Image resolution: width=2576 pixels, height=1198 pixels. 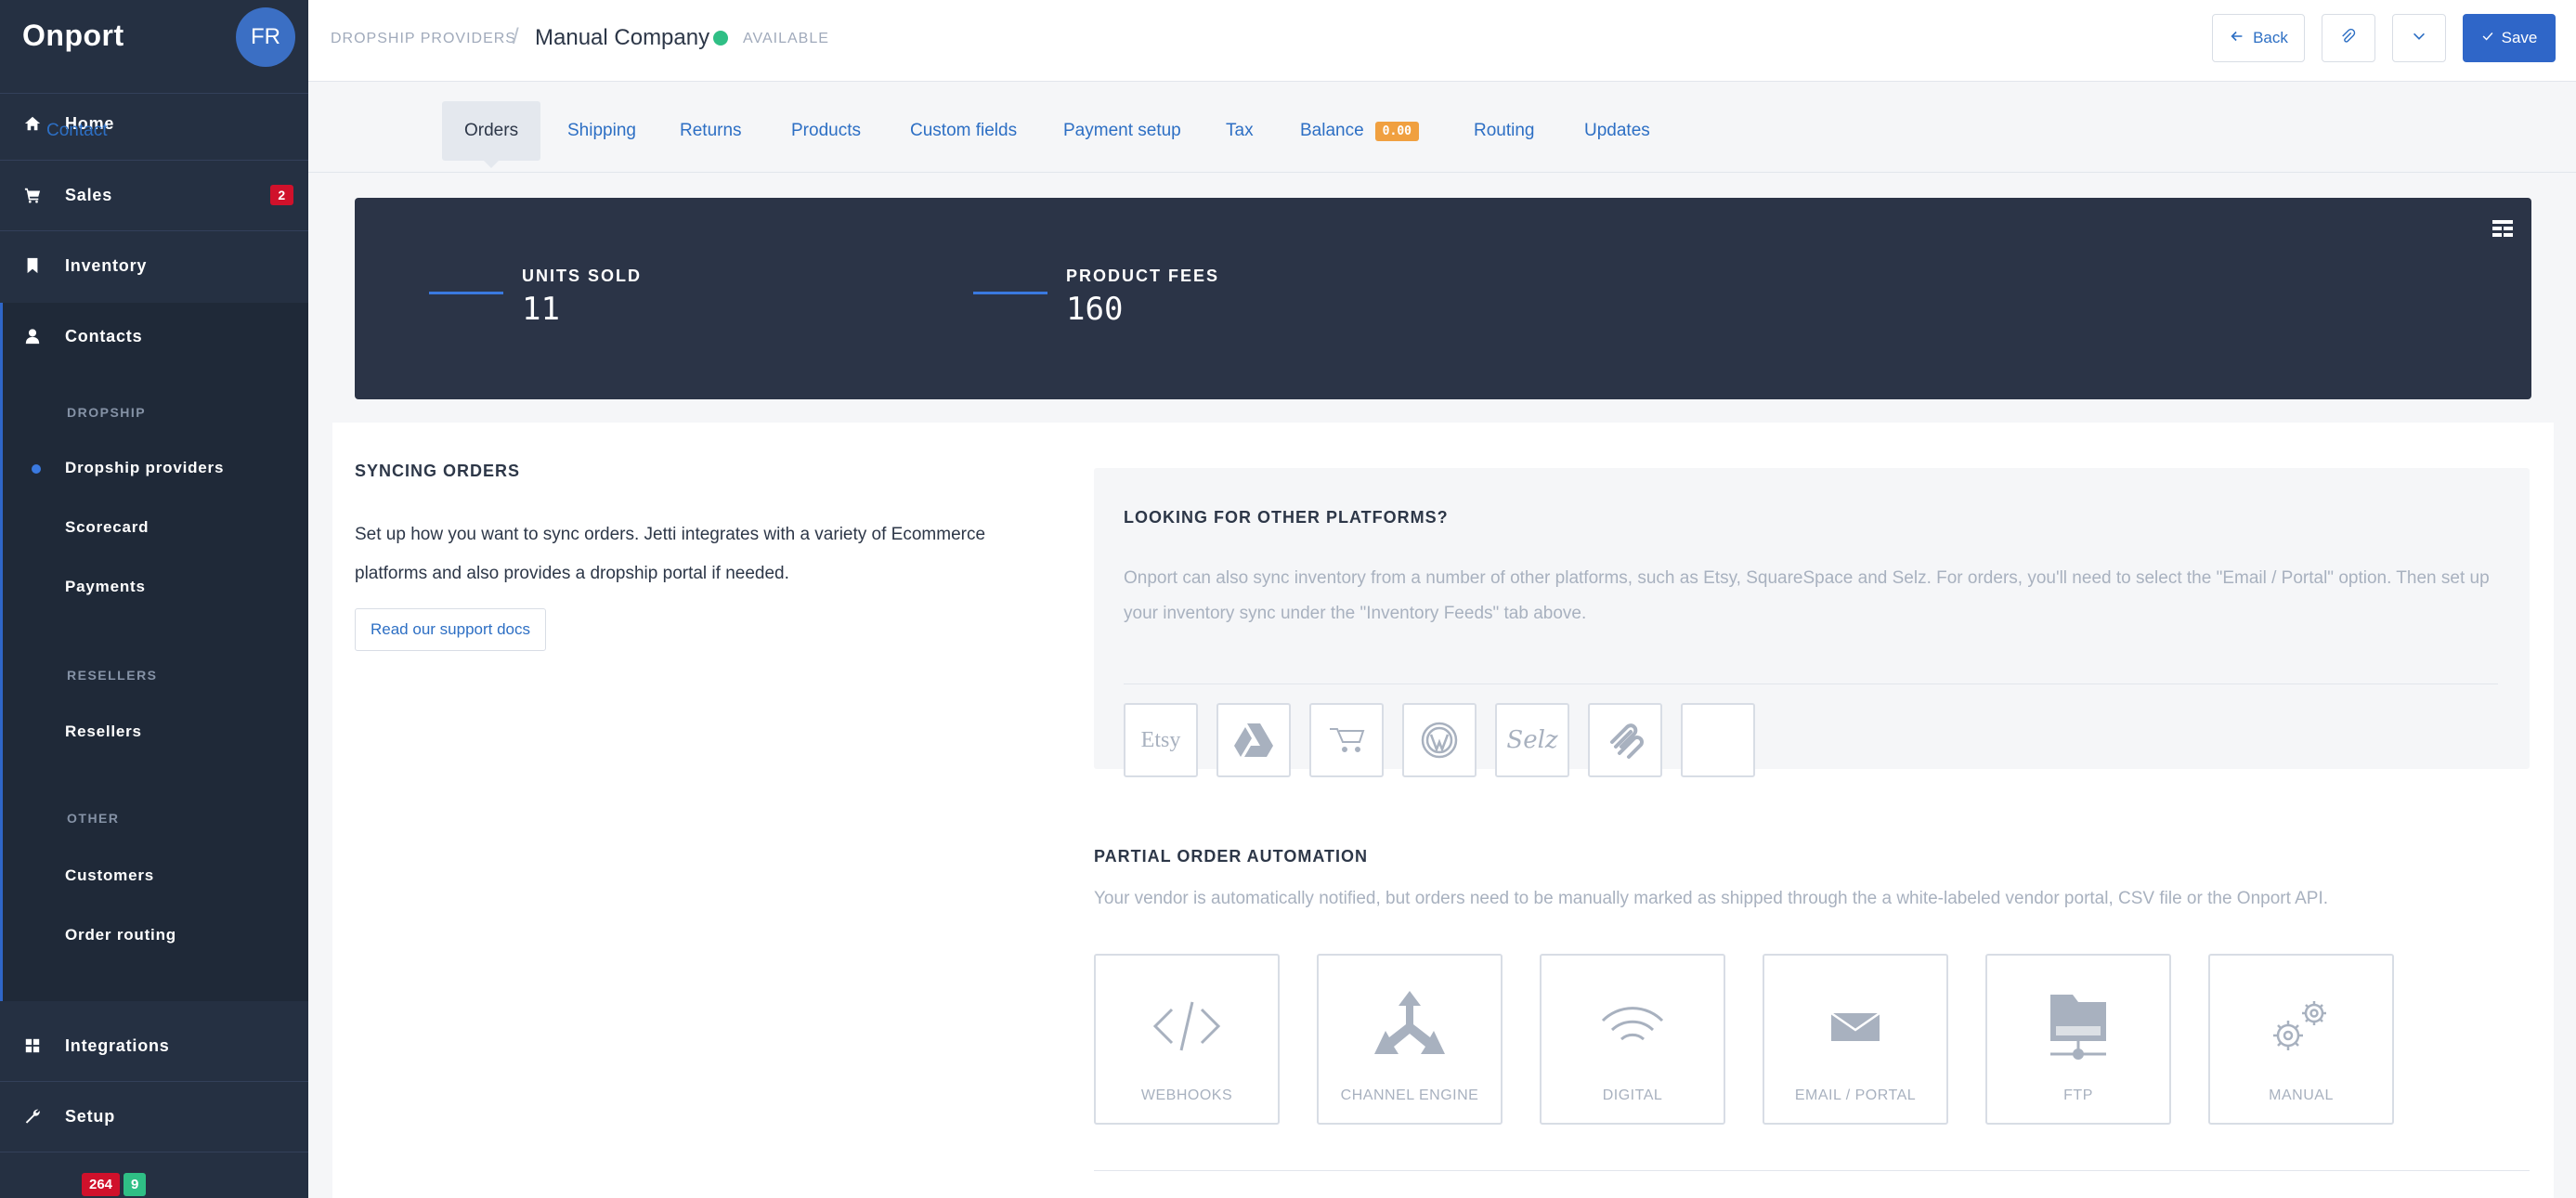 What do you see at coordinates (1231, 856) in the screenshot?
I see `partial-automation-title: PARTIAL ORDER AUTOMATION` at bounding box center [1231, 856].